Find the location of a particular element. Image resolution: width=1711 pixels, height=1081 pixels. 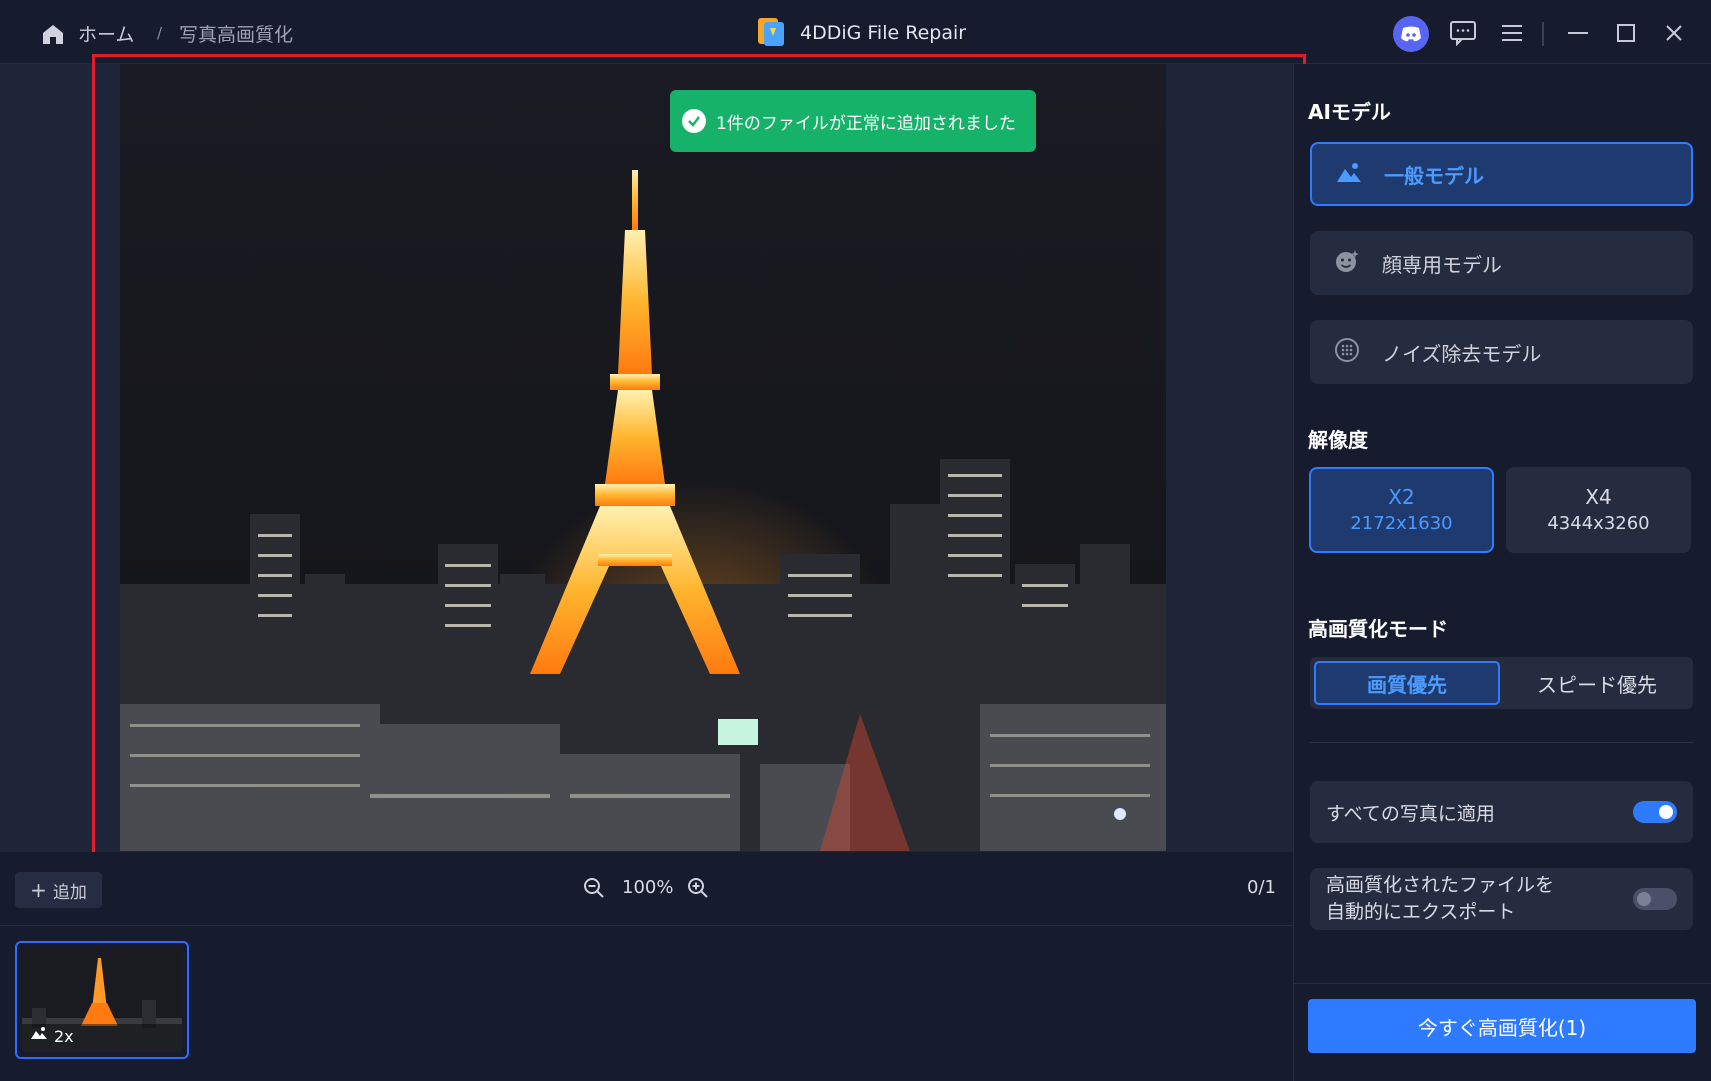

breadcrumb-current: 写真高画質化 is located at coordinates (236, 35).